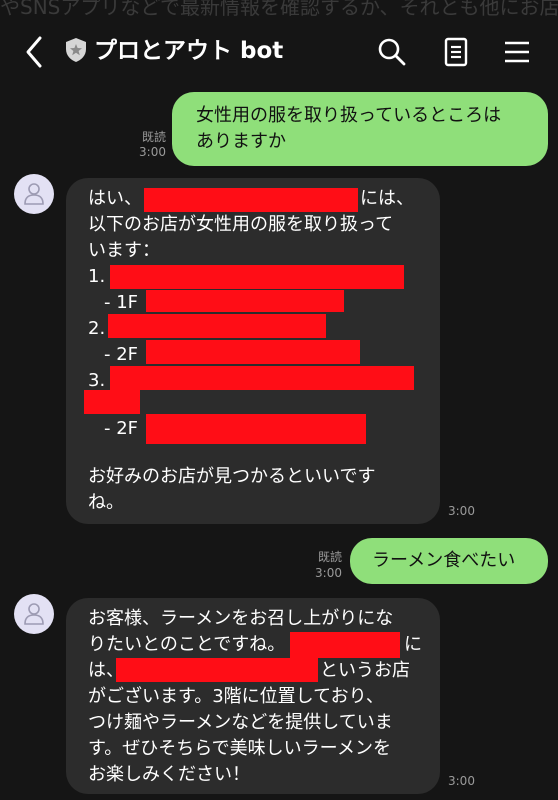 This screenshot has width=558, height=800. Describe the element at coordinates (456, 52) in the screenshot. I see `notes-icon` at that location.